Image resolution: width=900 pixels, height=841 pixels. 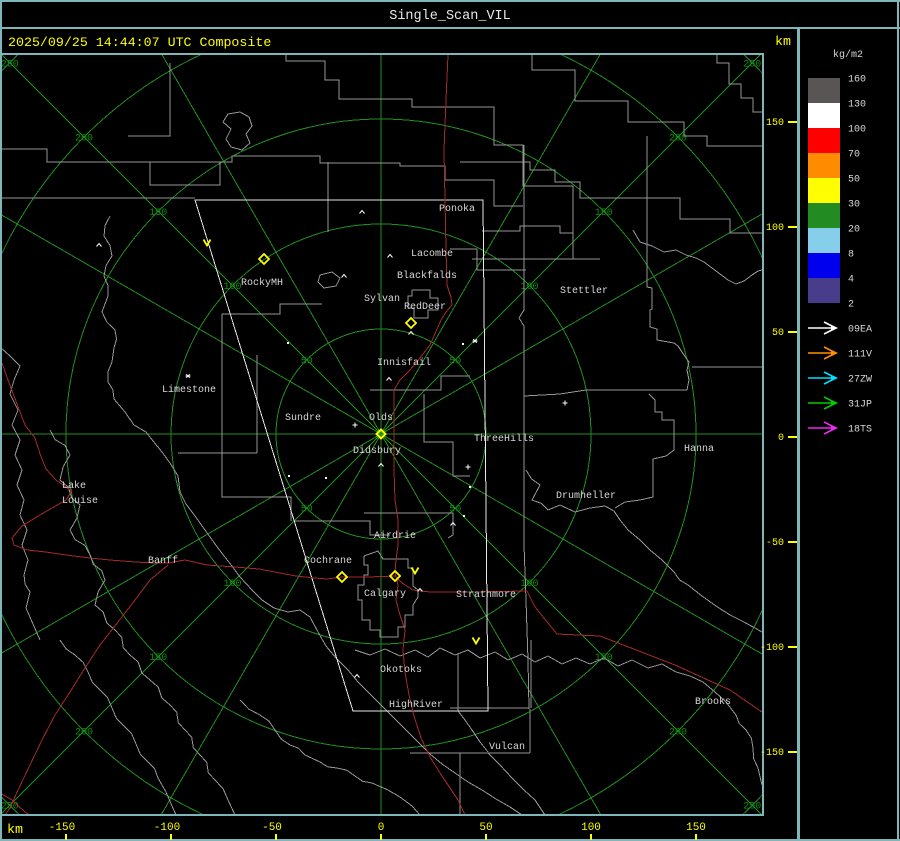 I want to click on svg-text: RockyMH, so click(x=262, y=283).